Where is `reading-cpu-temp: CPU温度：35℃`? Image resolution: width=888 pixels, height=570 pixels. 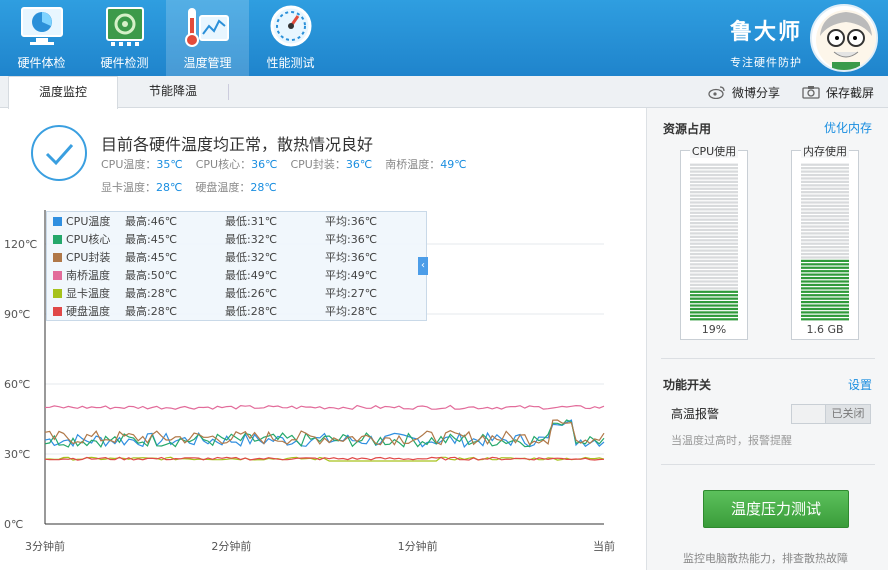 reading-cpu-temp: CPU温度：35℃ is located at coordinates (142, 164).